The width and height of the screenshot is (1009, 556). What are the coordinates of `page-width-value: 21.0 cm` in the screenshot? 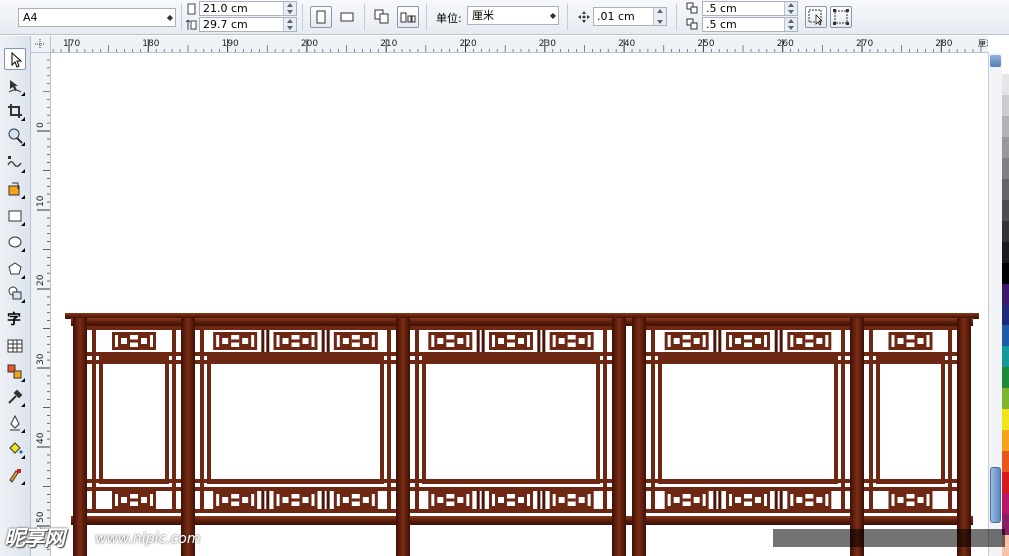 It's located at (225, 8).